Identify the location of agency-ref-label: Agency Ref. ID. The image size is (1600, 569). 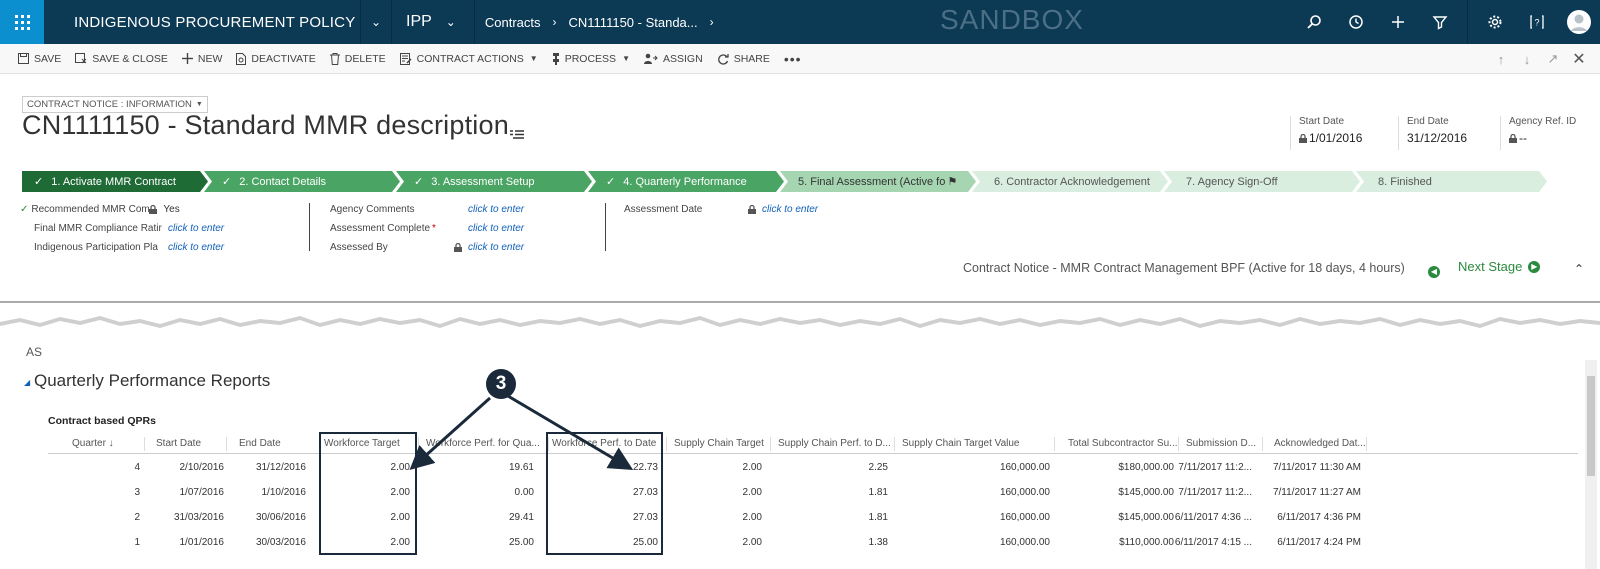
(1543, 121).